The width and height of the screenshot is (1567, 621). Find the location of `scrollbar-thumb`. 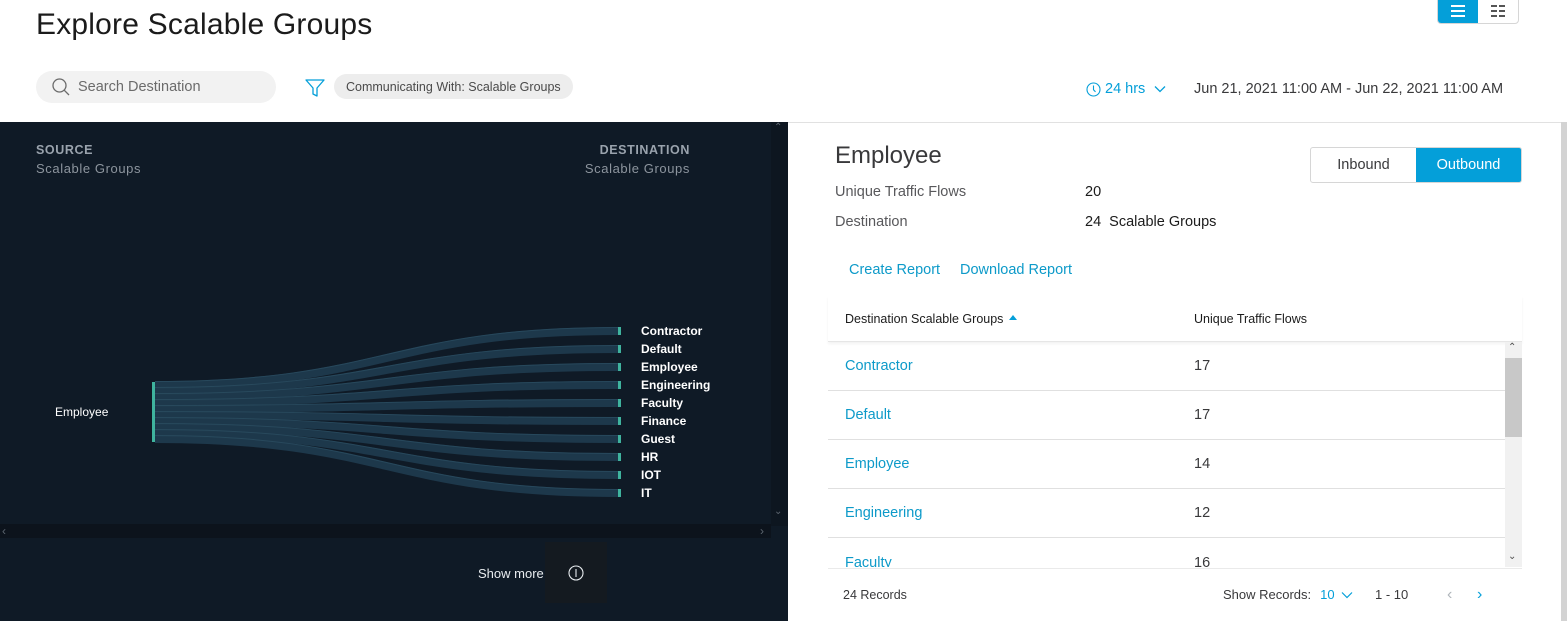

scrollbar-thumb is located at coordinates (1513, 397).